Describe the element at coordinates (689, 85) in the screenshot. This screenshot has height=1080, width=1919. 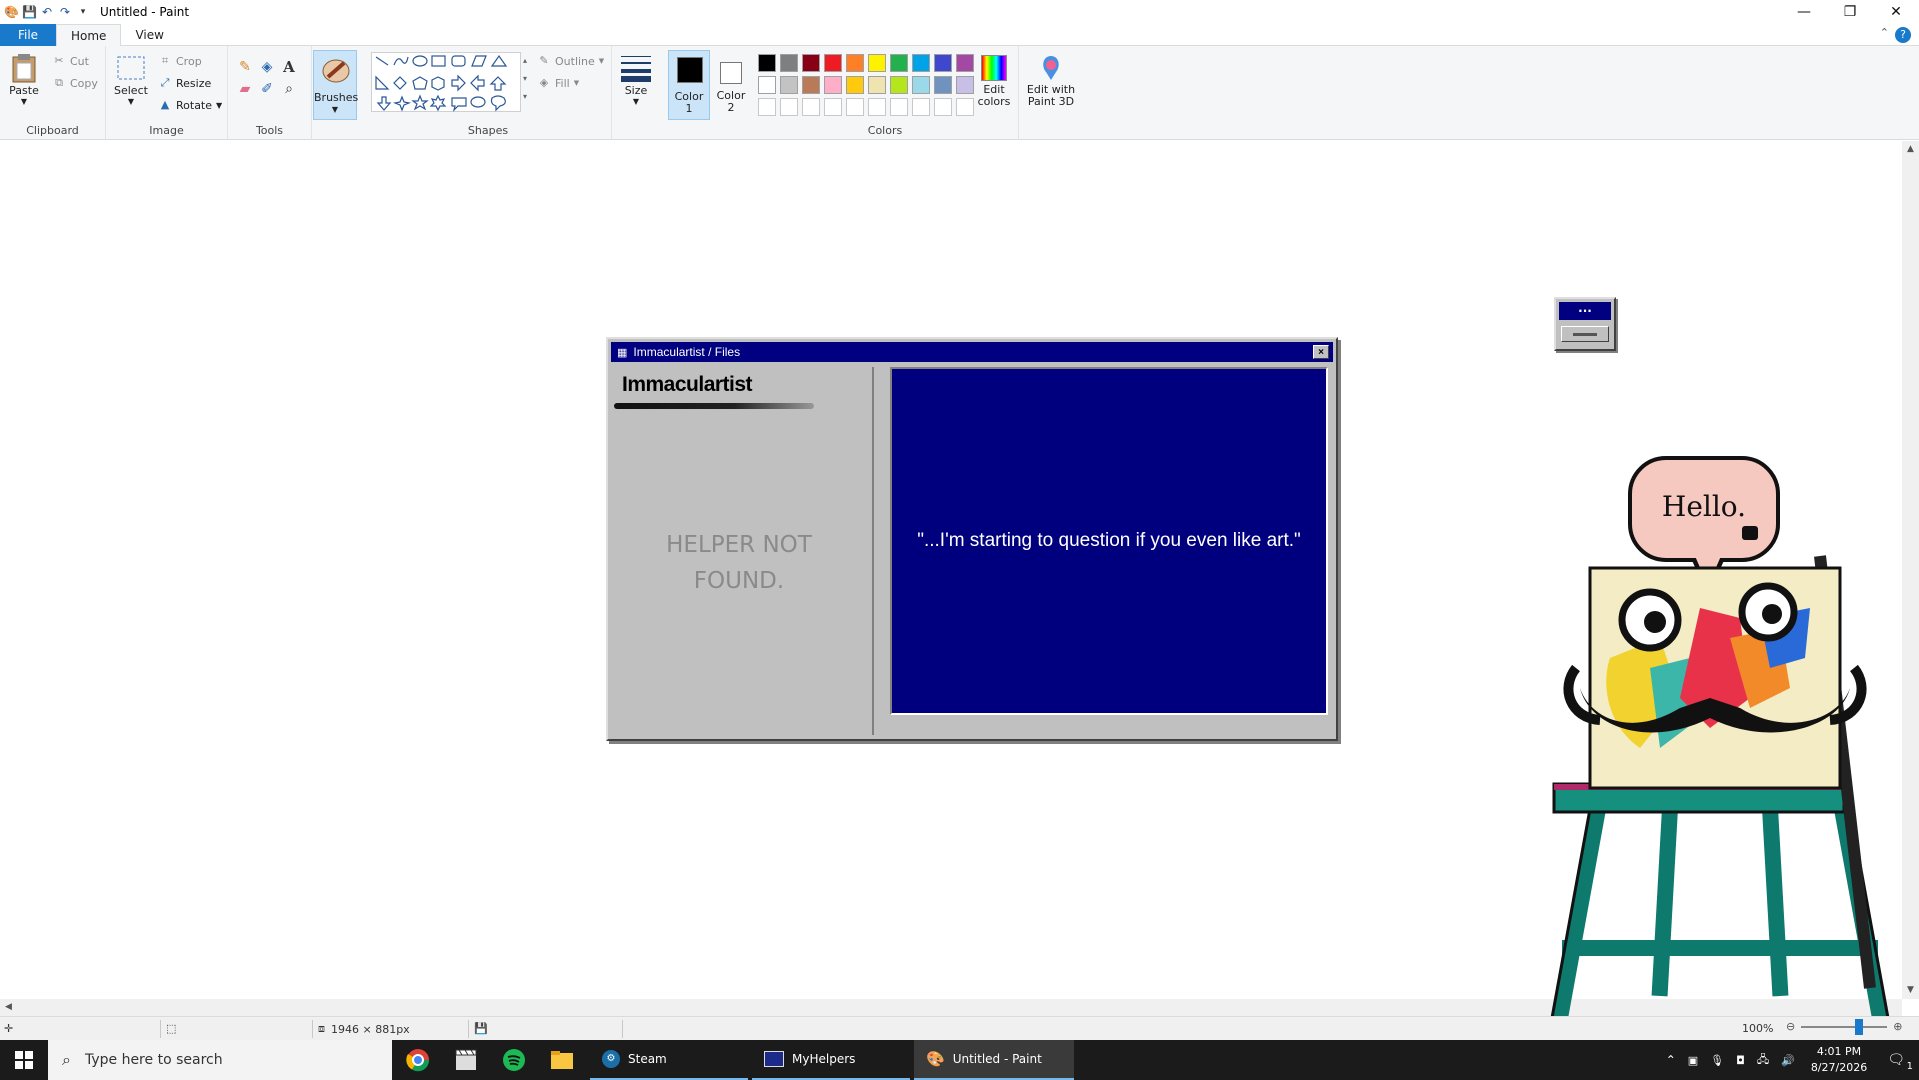
I see `color1-button: Color 1` at that location.